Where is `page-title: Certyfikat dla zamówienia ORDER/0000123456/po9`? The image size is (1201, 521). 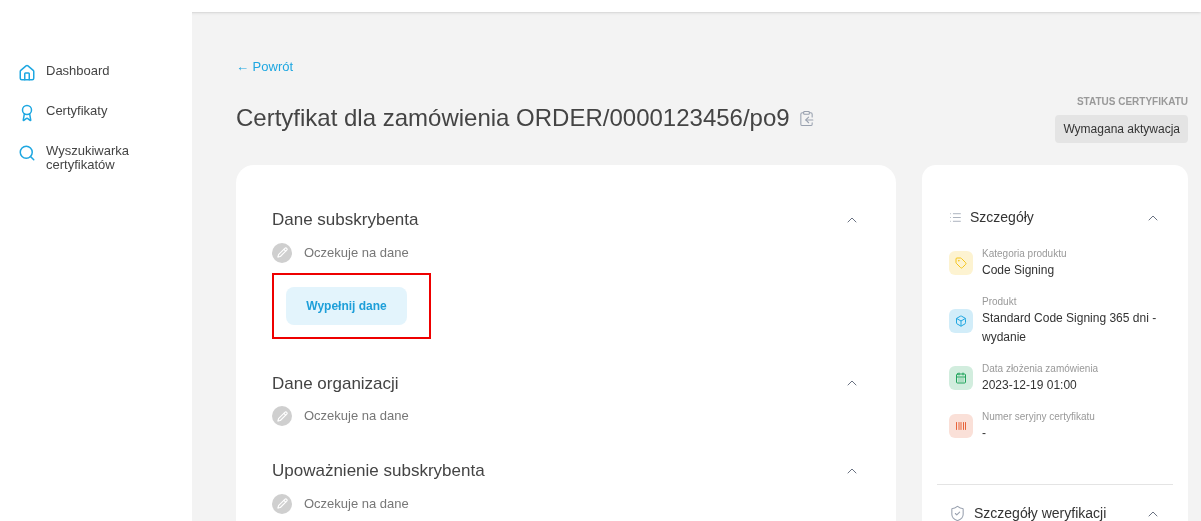
page-title: Certyfikat dla zamówienia ORDER/0000123456/po9 is located at coordinates (513, 118).